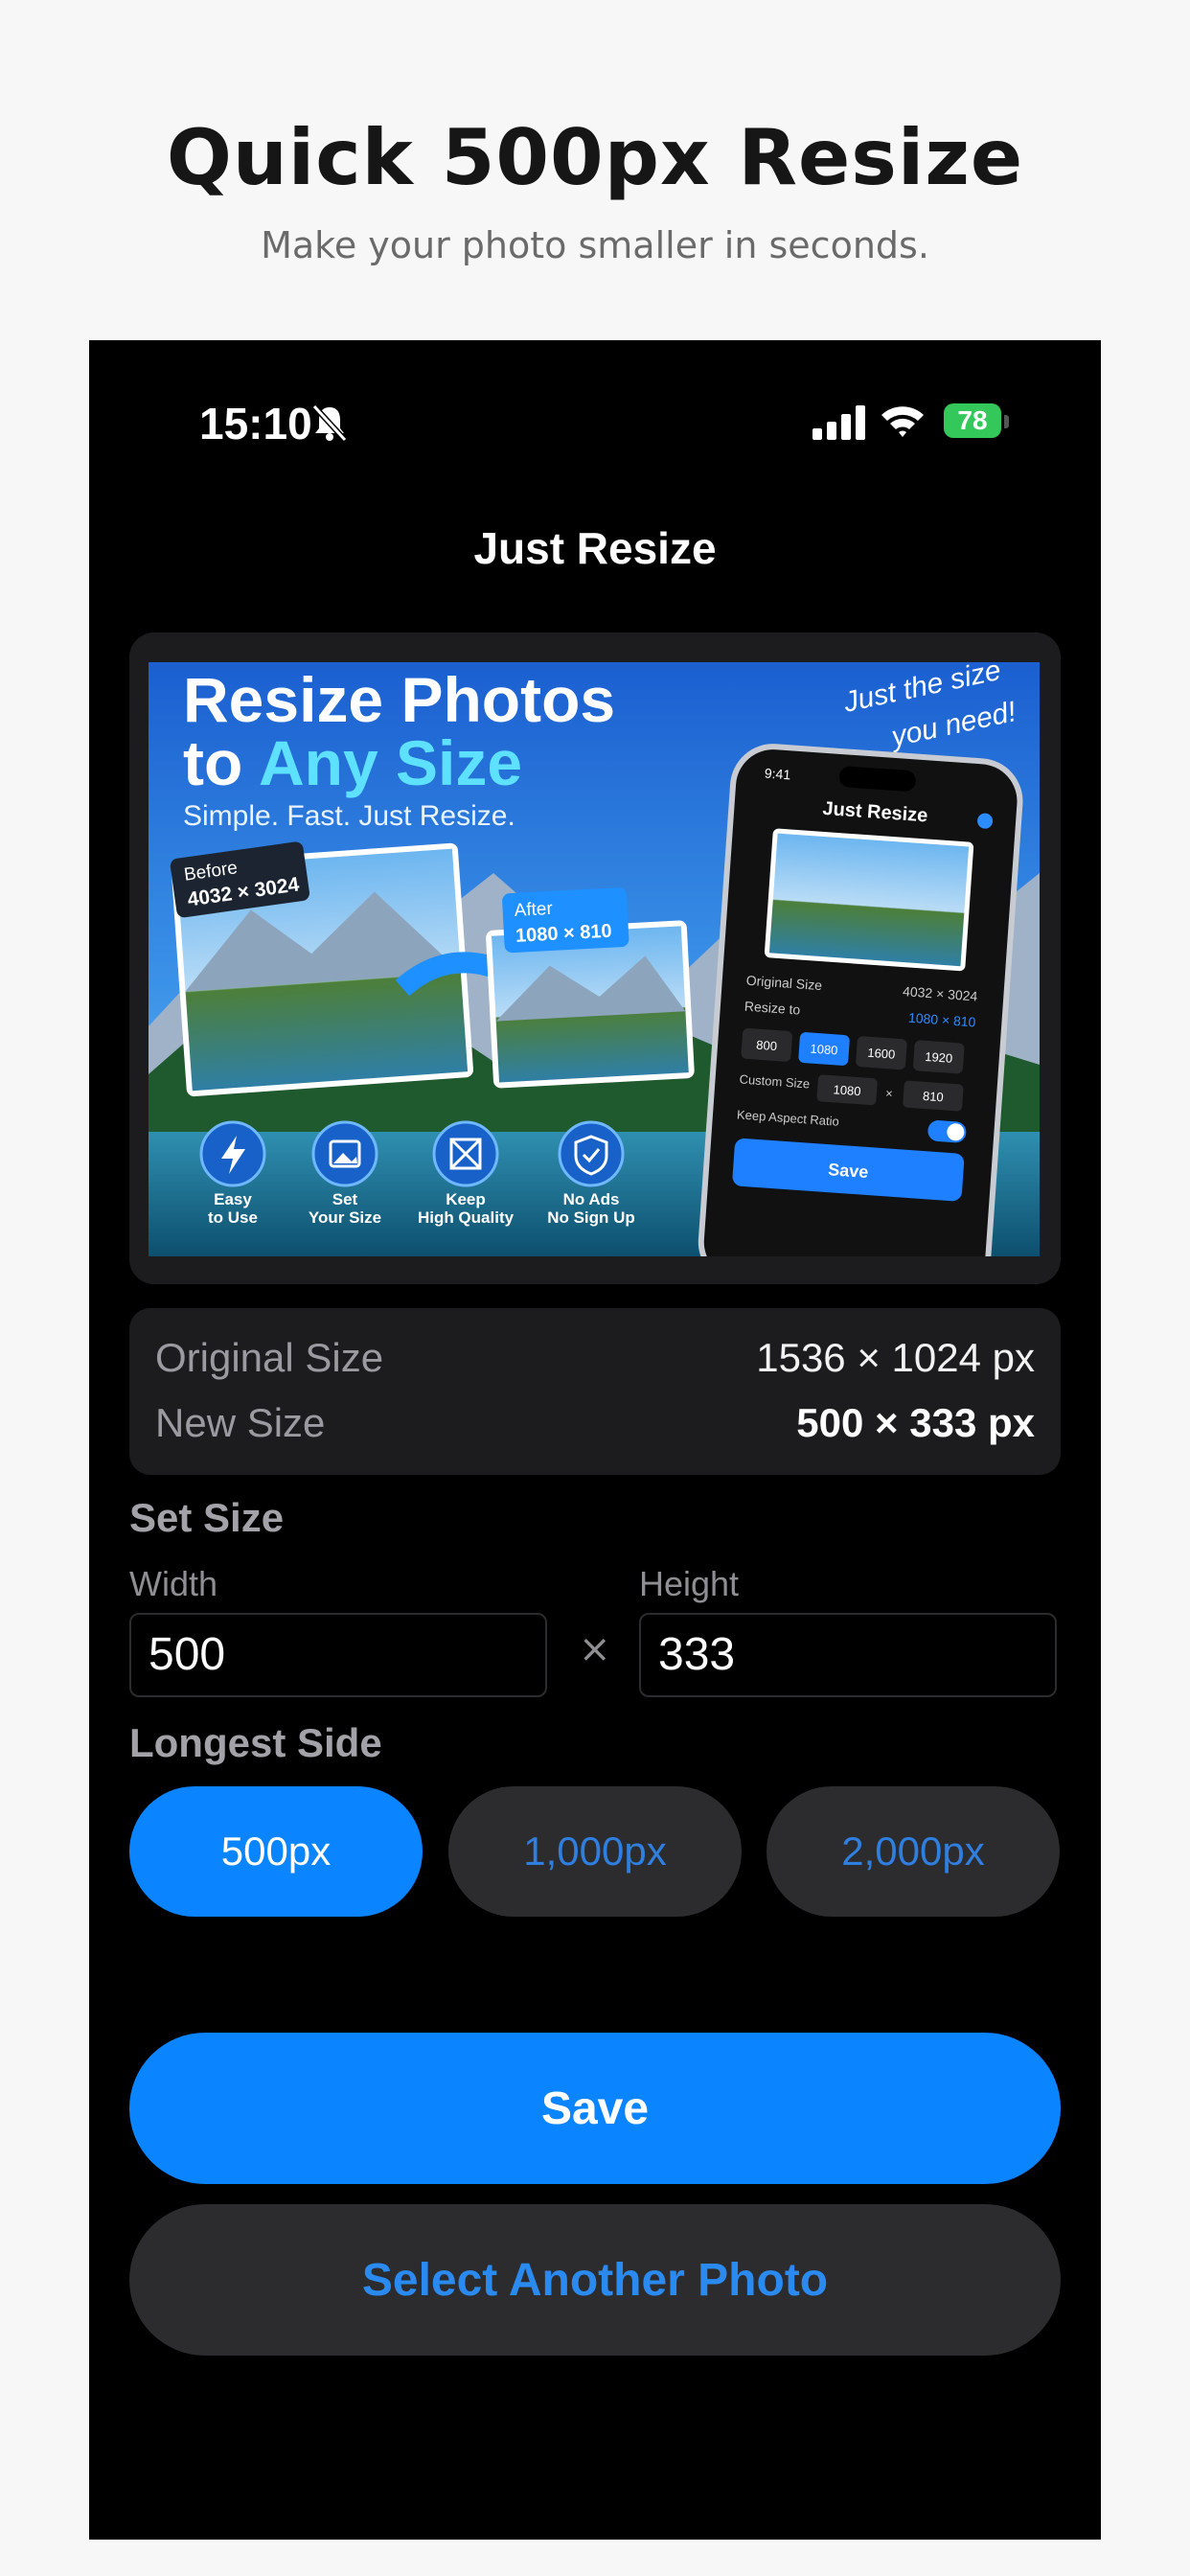 This screenshot has height=2576, width=1190. Describe the element at coordinates (213, 762) in the screenshot. I see `preview-title-line2a: to` at that location.